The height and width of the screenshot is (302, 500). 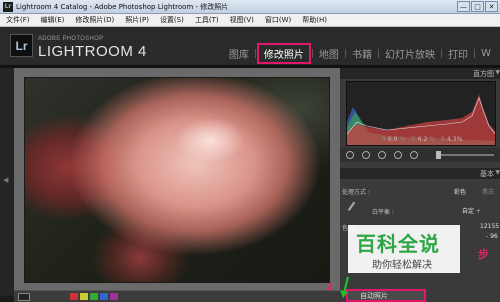 I want to click on white-balance-select: 自定 ÷, so click(x=471, y=210).